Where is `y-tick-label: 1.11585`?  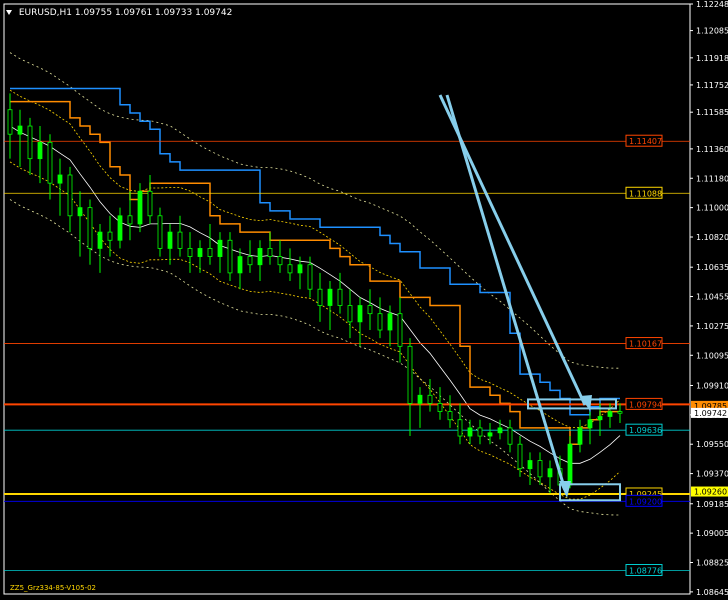
y-tick-label: 1.11585 is located at coordinates (712, 112).